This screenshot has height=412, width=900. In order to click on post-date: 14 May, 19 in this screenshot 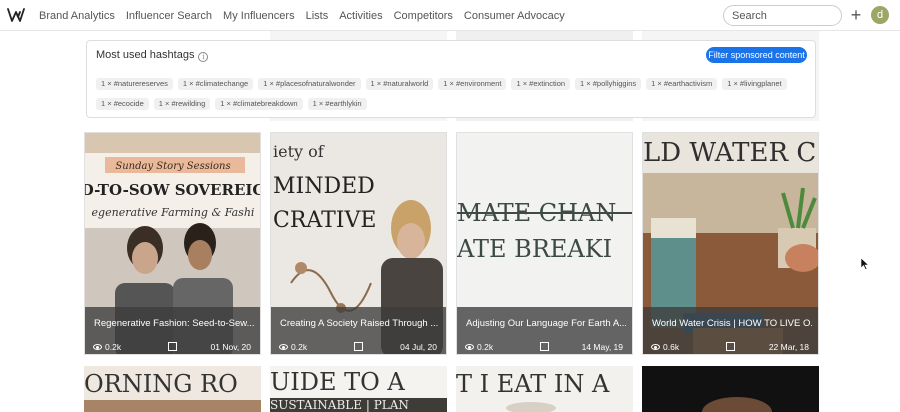, I will do `click(602, 347)`.